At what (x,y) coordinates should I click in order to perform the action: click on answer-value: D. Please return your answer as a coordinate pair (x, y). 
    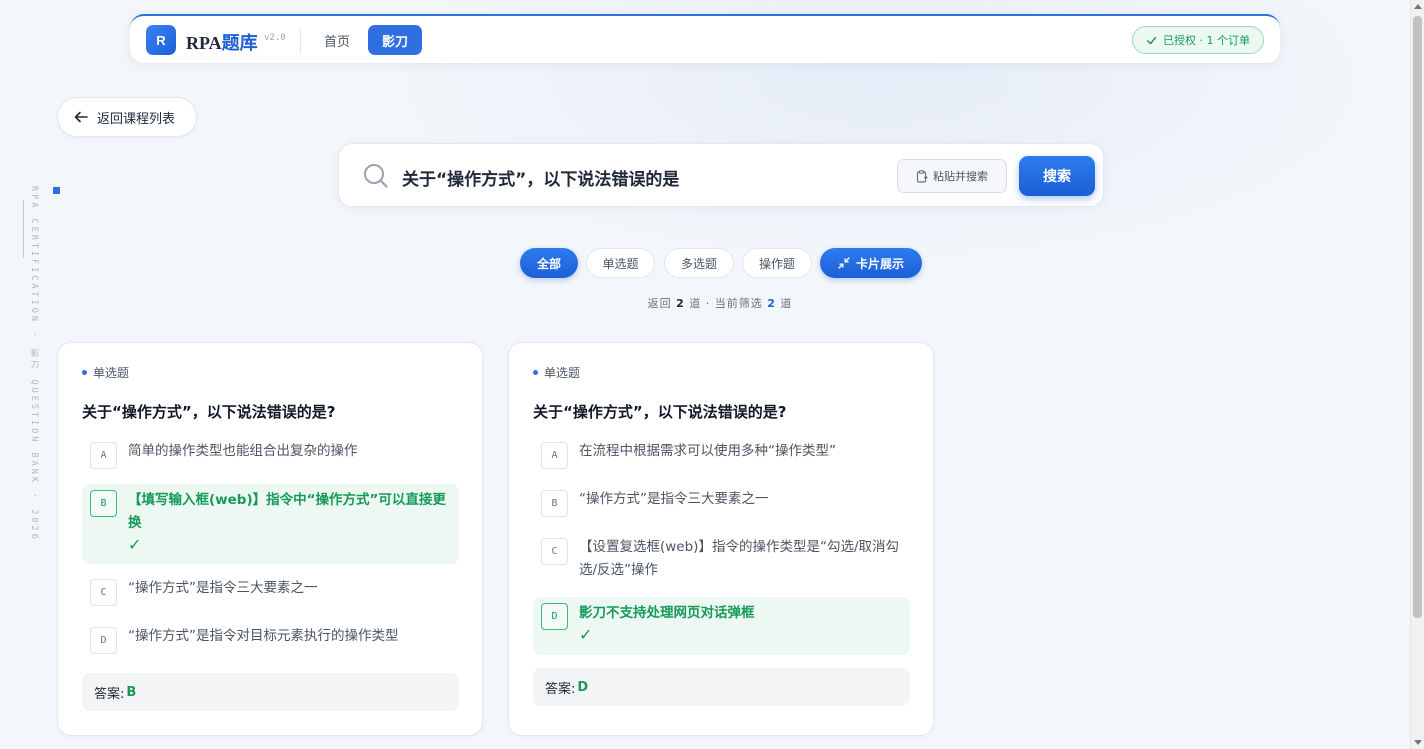
    Looking at the image, I should click on (583, 687).